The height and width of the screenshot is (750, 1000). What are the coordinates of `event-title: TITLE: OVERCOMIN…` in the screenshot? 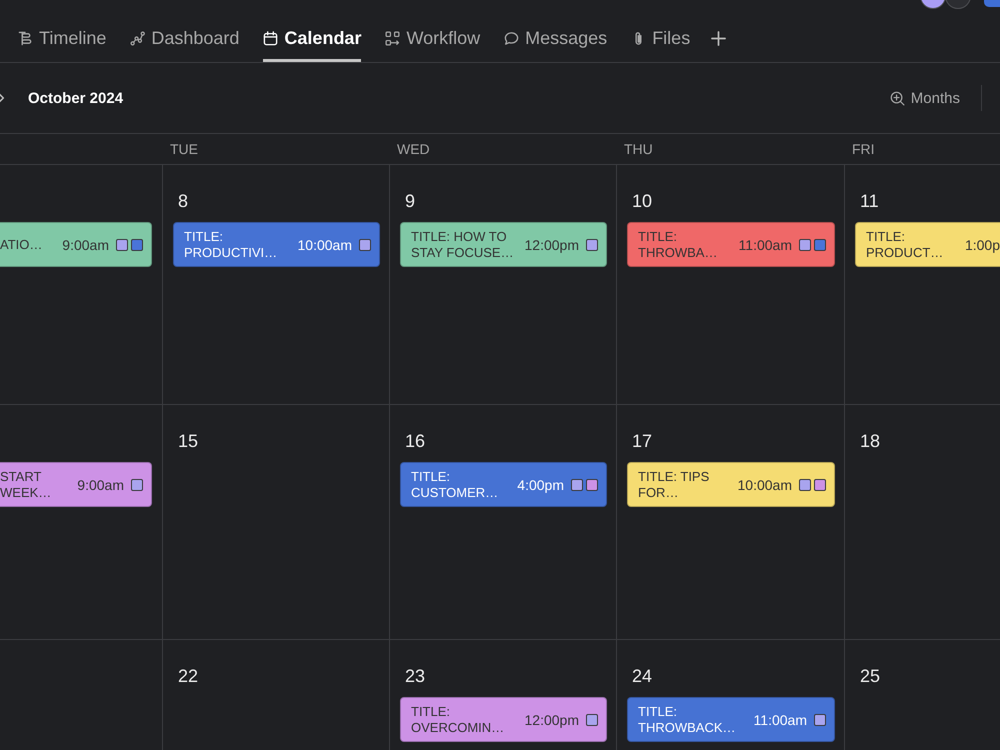 It's located at (458, 720).